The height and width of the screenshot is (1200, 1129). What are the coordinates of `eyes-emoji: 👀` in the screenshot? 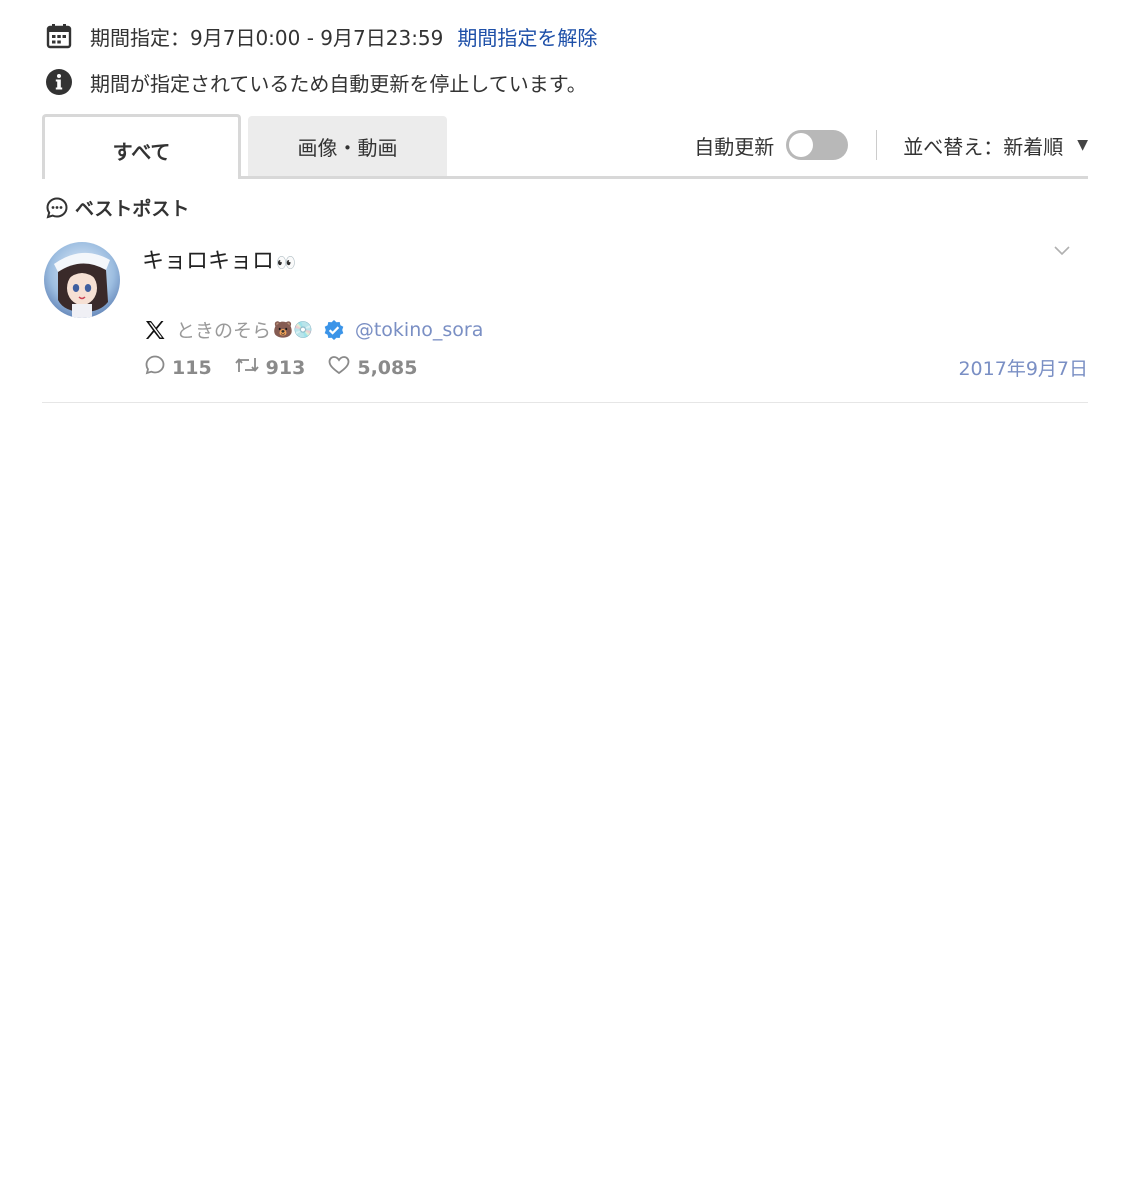 It's located at (286, 262).